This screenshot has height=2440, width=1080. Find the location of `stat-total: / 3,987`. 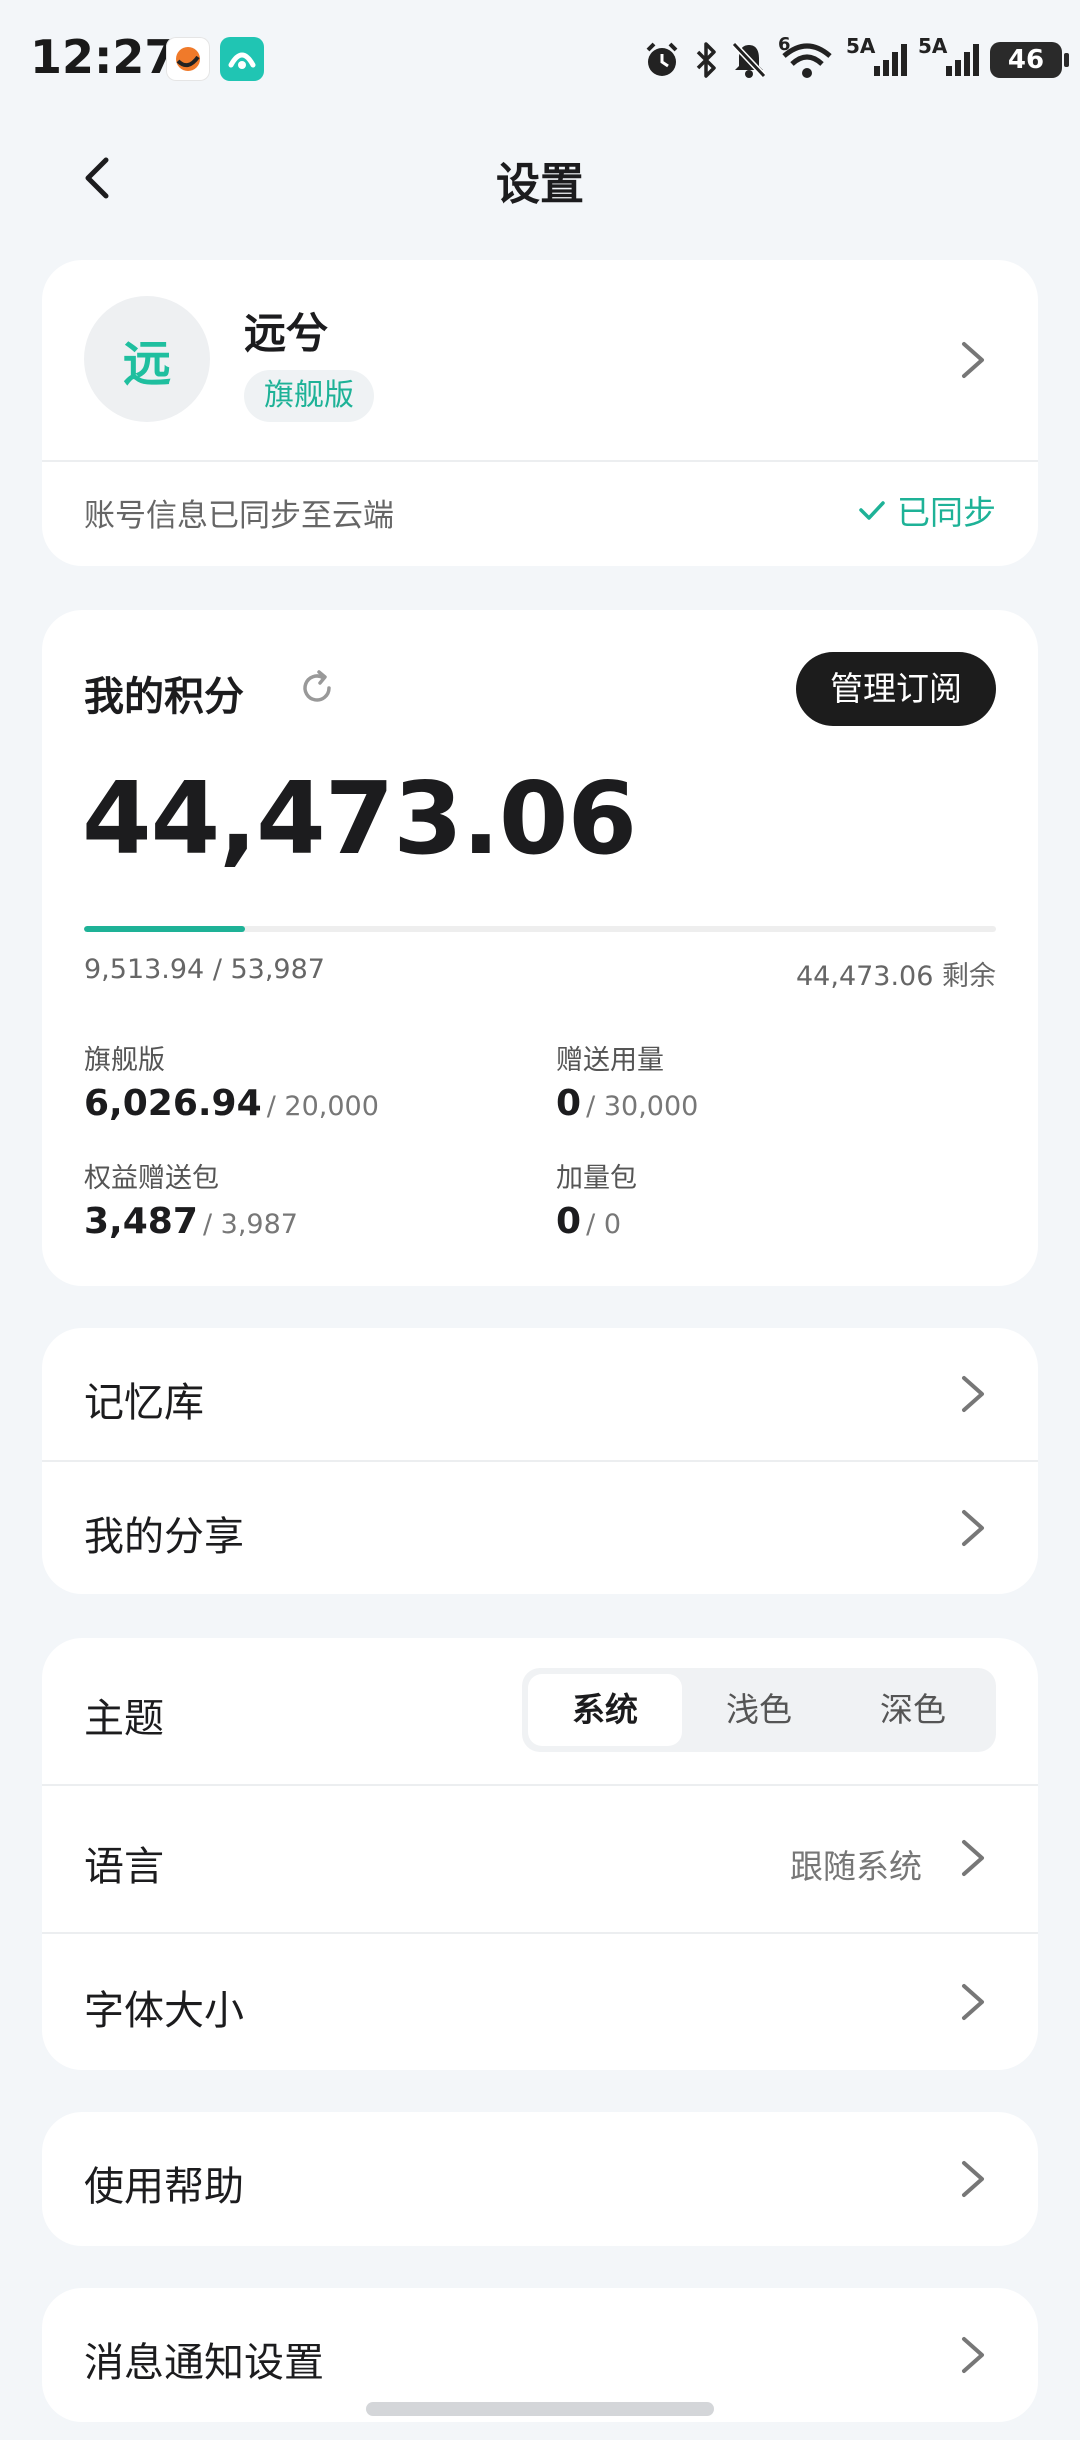

stat-total: / 3,987 is located at coordinates (250, 1224).